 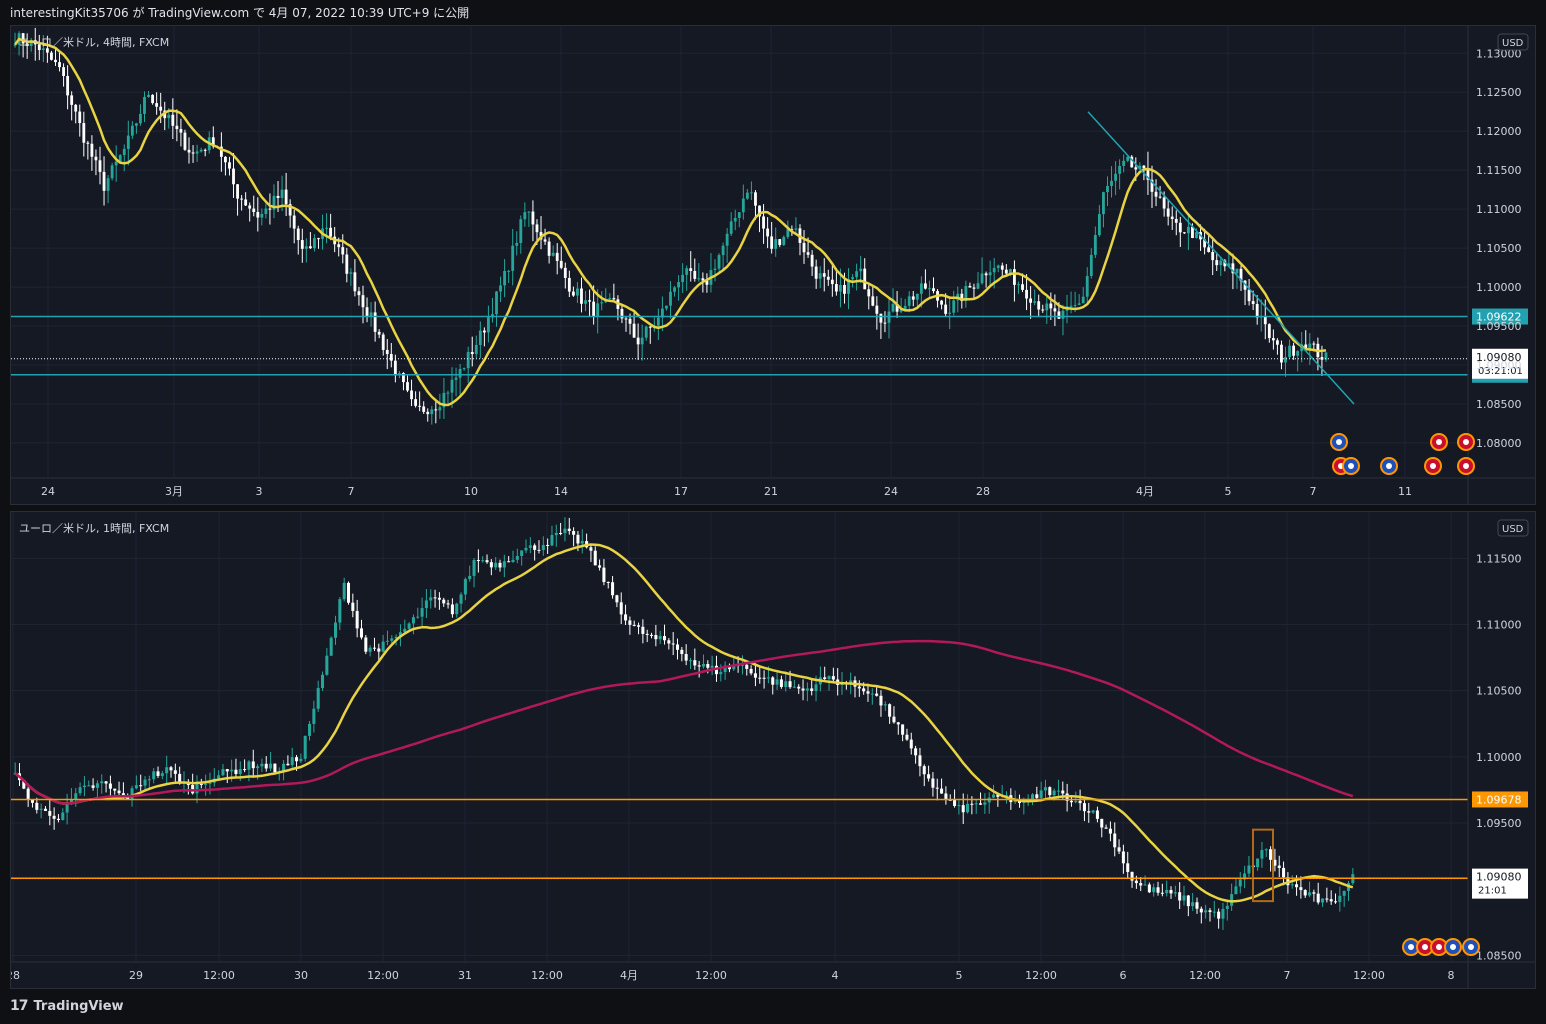 I want to click on time-axis-tick: 17, so click(x=681, y=491).